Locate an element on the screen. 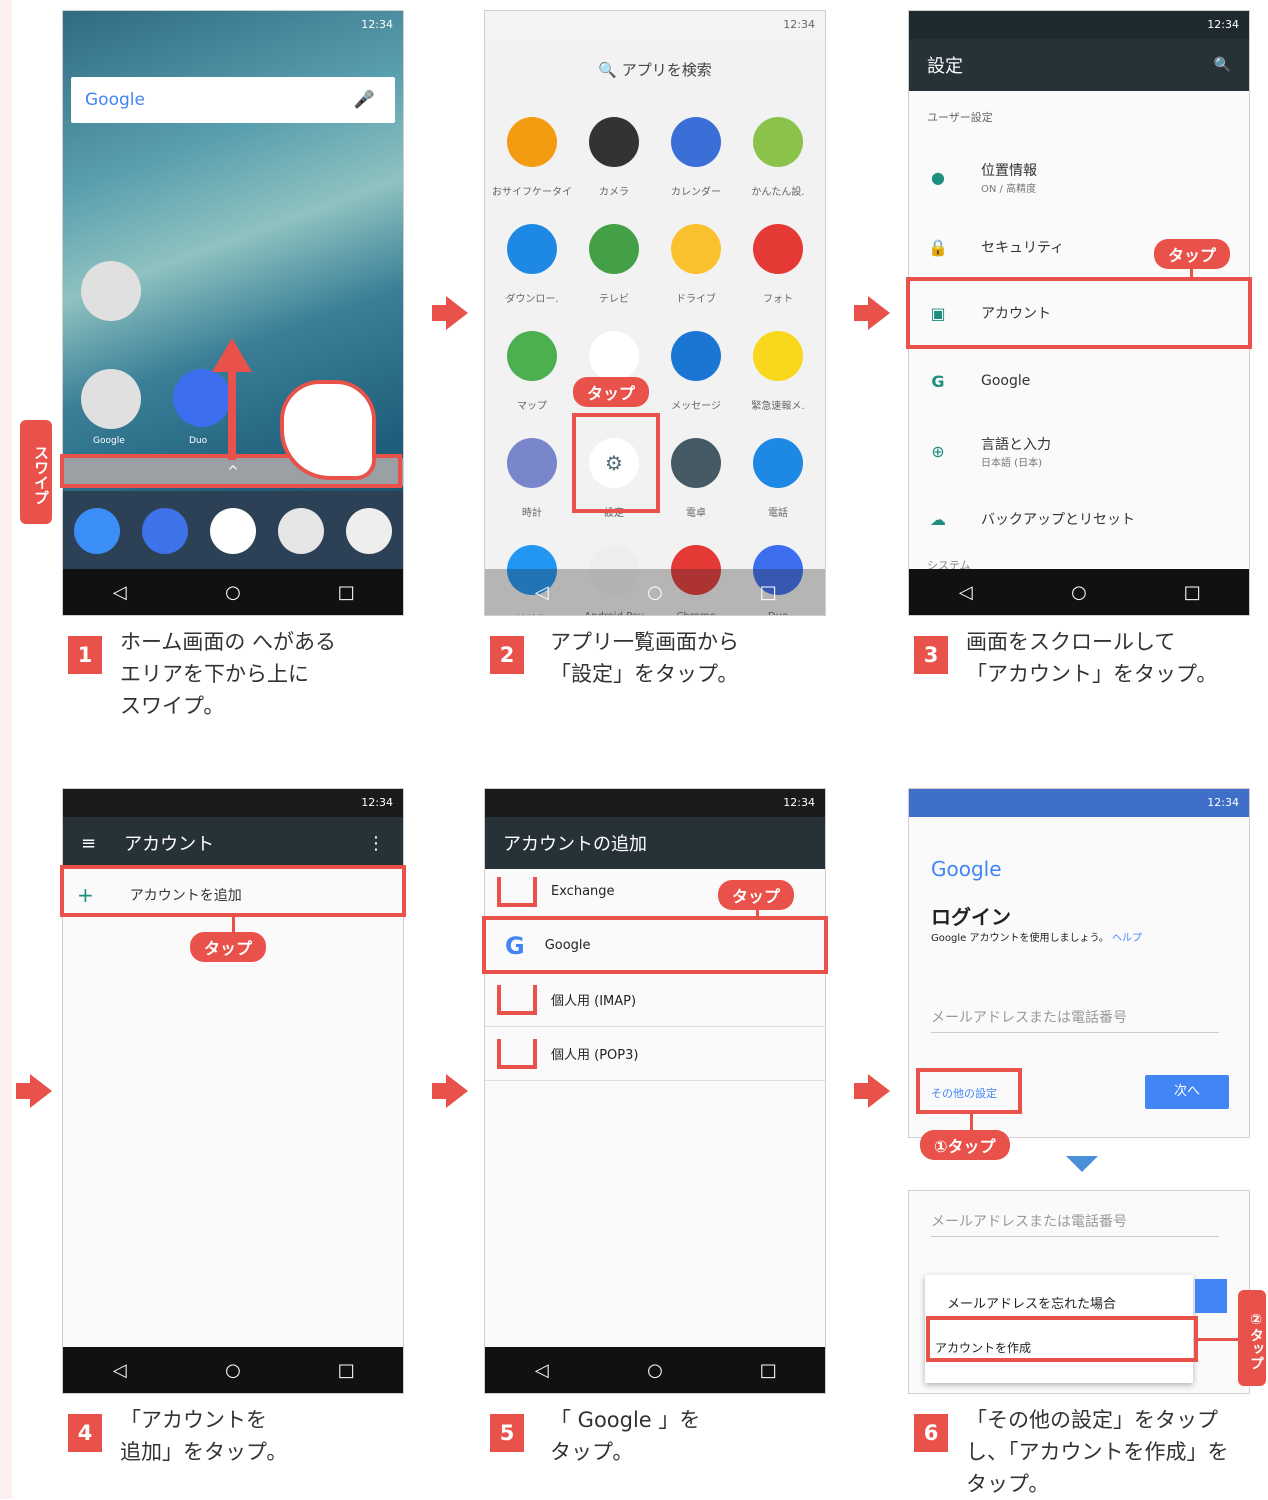 Image resolution: width=1268 pixels, height=1500 pixels. google-search-widget: Google 🎤 is located at coordinates (233, 100).